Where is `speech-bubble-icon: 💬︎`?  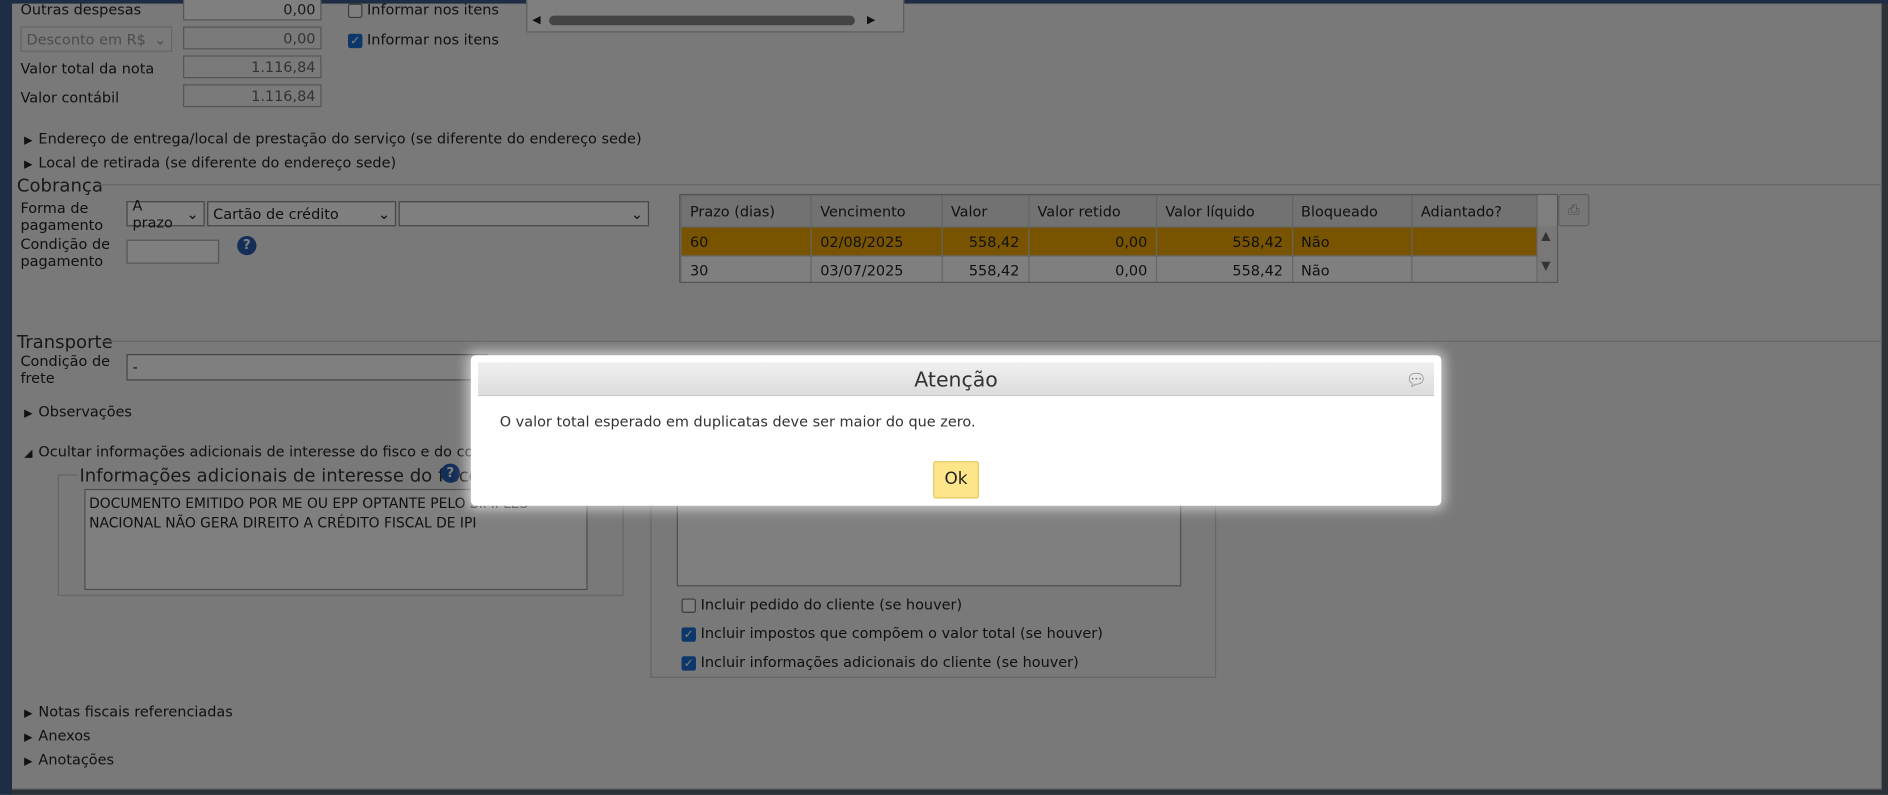
speech-bubble-icon: 💬︎ is located at coordinates (1415, 380).